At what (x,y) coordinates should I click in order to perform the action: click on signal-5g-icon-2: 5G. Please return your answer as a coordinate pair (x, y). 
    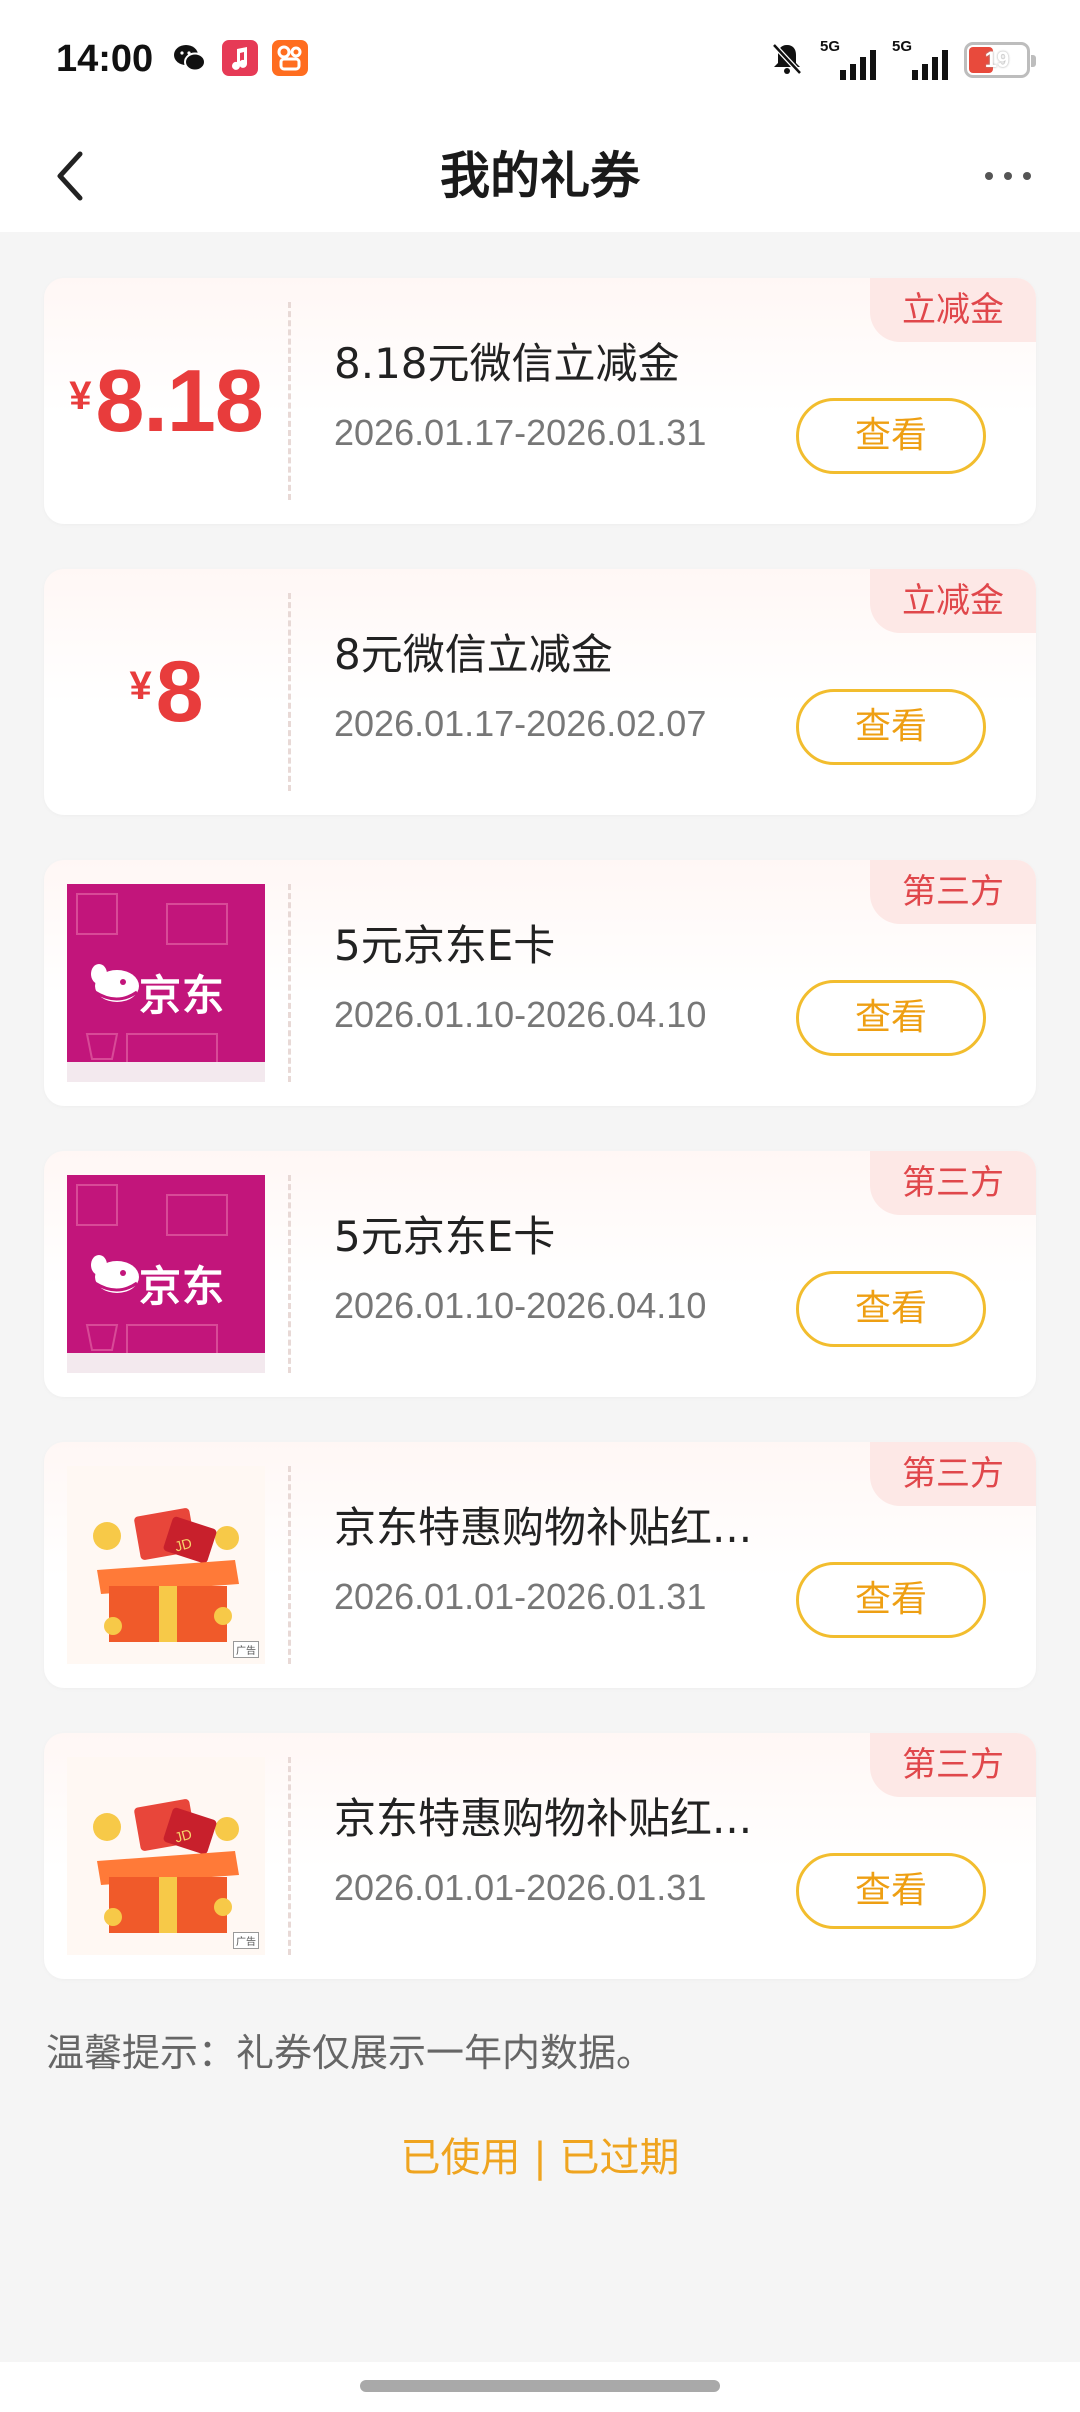
    Looking at the image, I should click on (921, 59).